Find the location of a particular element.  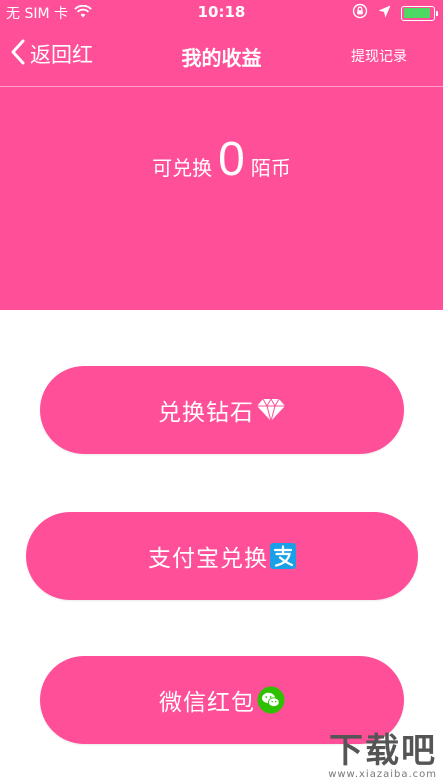

battery-fill is located at coordinates (416, 13).